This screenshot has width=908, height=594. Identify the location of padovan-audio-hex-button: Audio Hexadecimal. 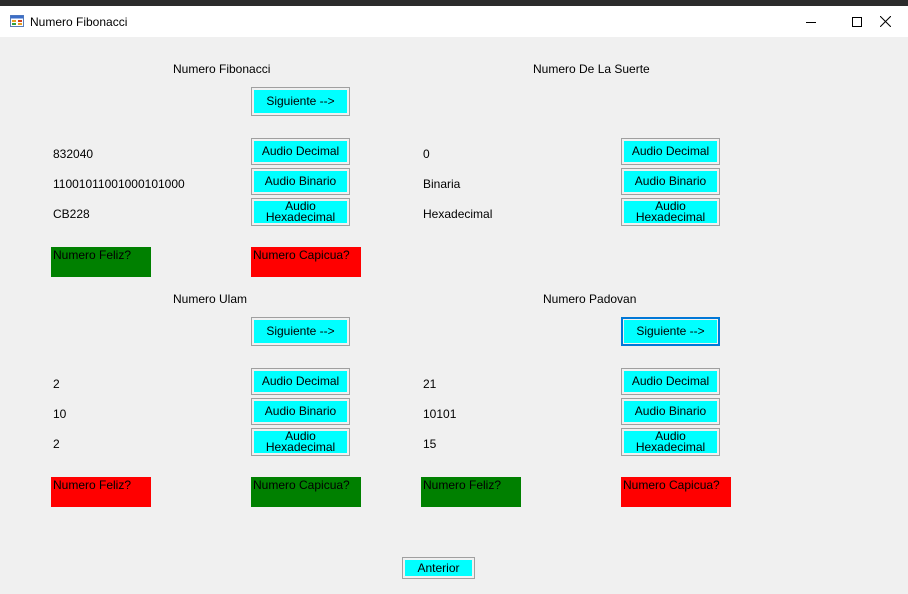
(670, 442).